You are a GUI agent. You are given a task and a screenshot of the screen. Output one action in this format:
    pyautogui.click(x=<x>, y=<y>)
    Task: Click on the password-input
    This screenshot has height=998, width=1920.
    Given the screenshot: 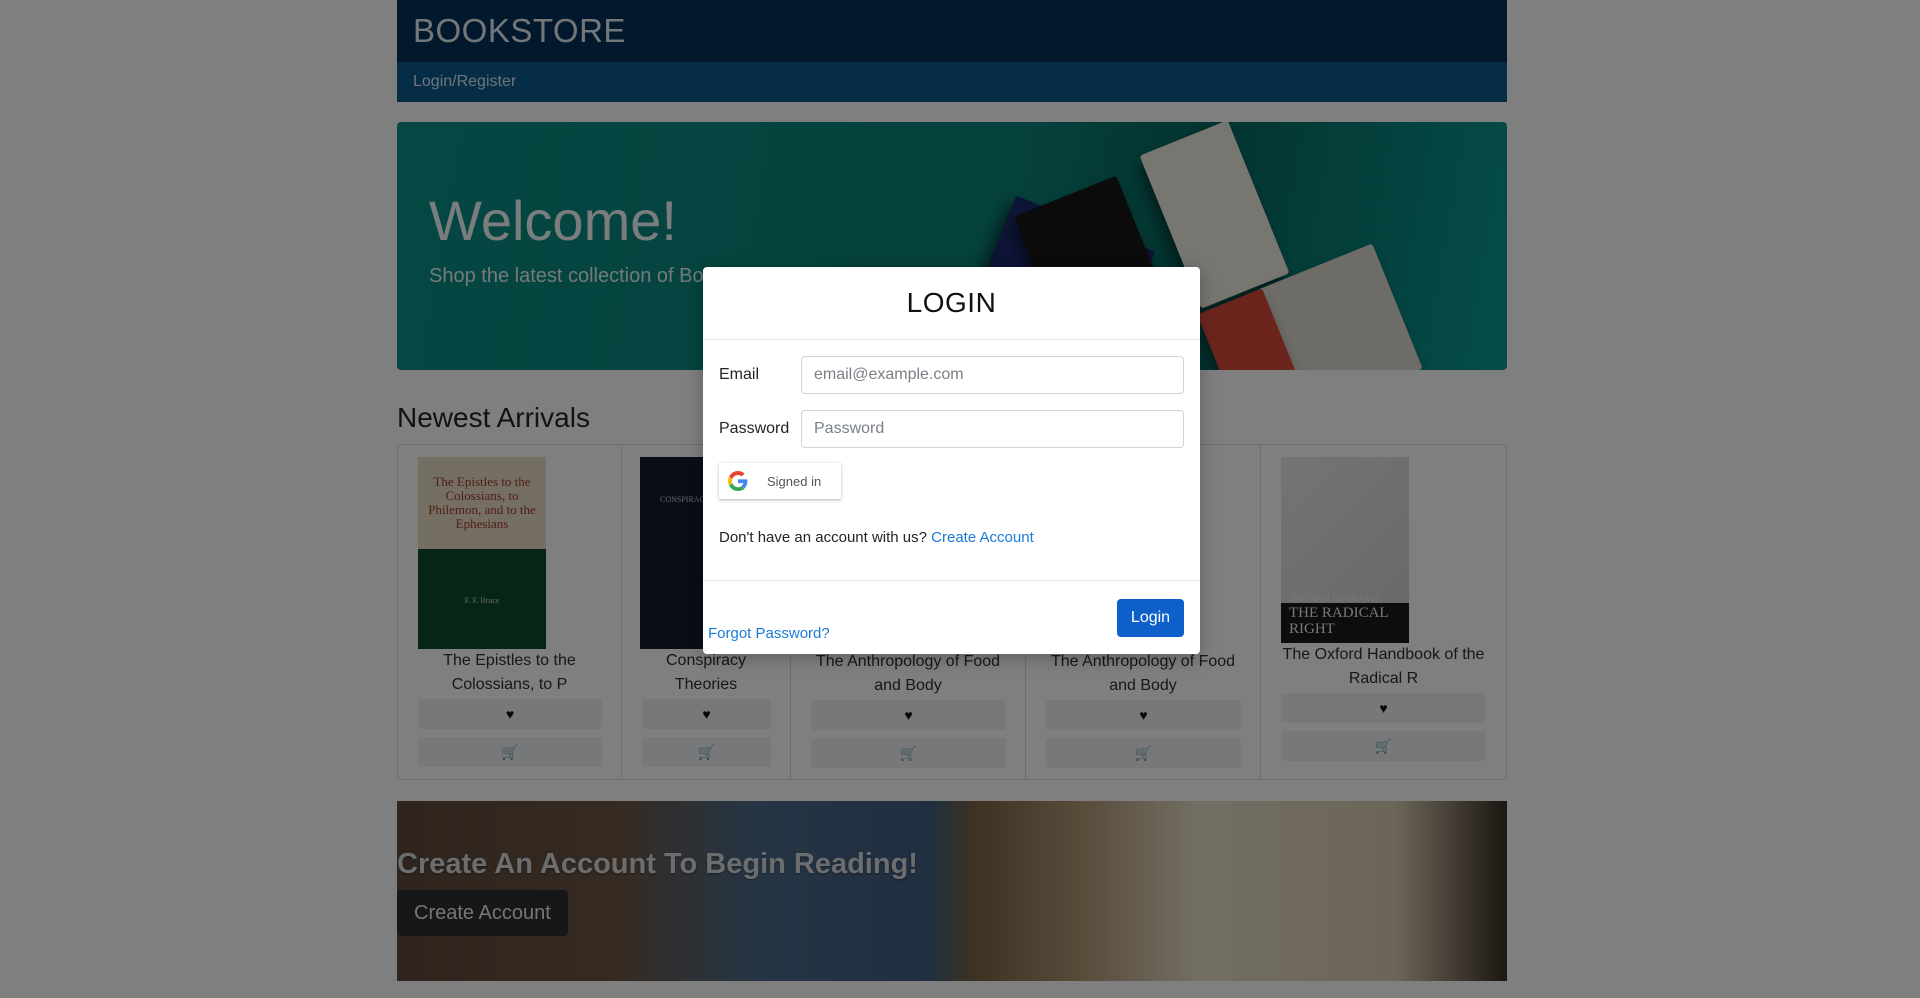 What is the action you would take?
    pyautogui.click(x=992, y=429)
    